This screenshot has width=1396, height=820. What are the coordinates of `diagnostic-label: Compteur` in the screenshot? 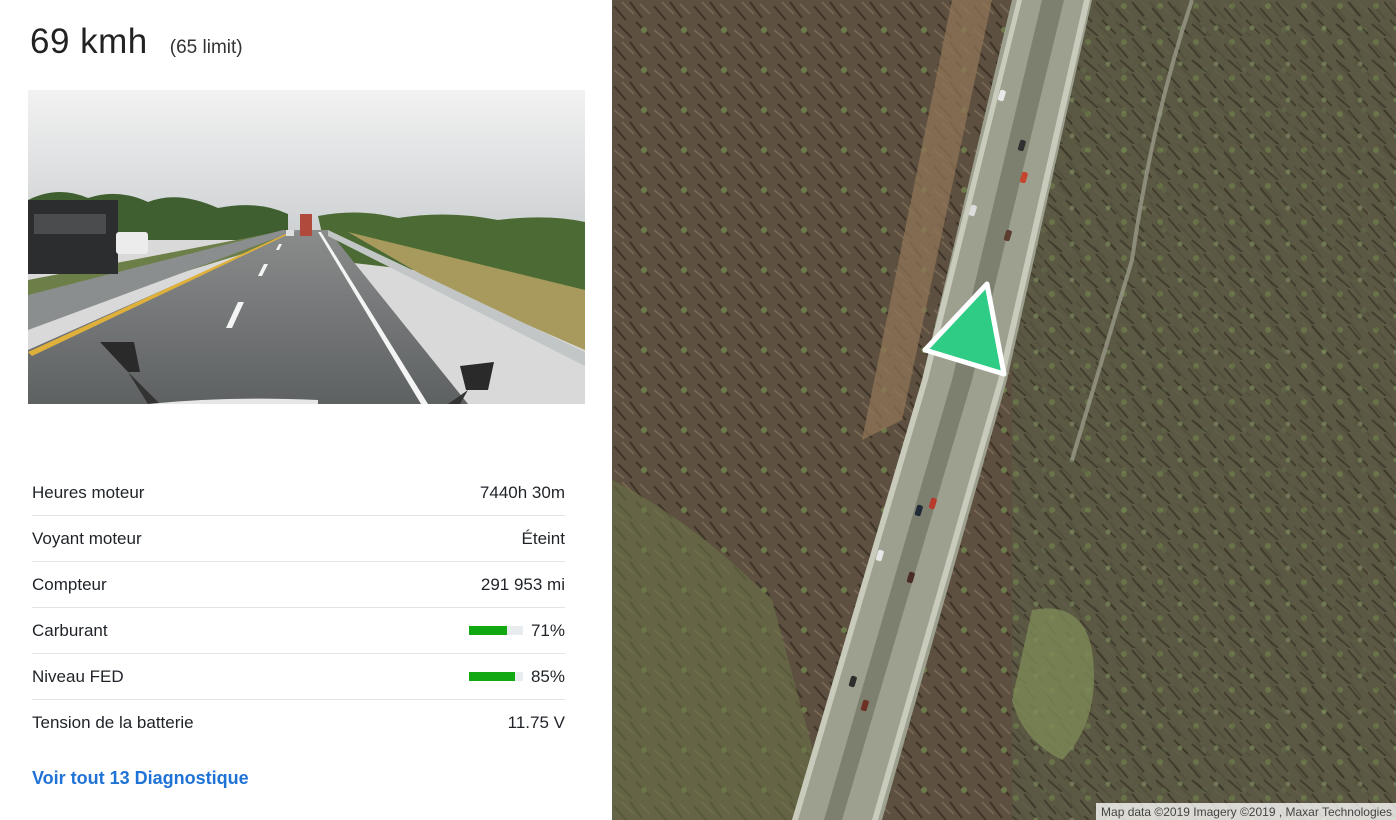 It's located at (69, 584).